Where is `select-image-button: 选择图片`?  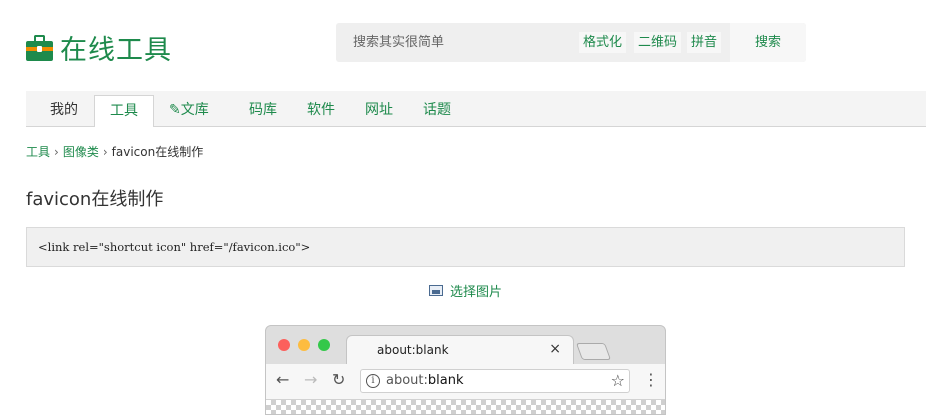 select-image-button: 选择图片 is located at coordinates (465, 290).